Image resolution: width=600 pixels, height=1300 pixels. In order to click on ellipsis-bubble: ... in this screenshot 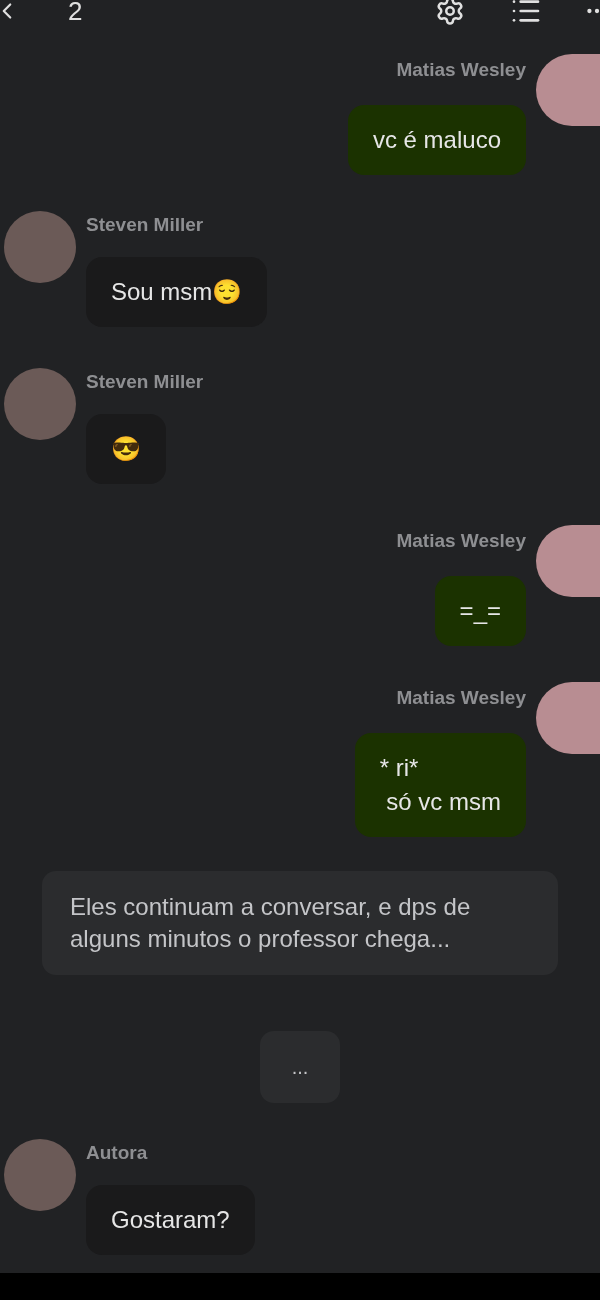, I will do `click(300, 1067)`.